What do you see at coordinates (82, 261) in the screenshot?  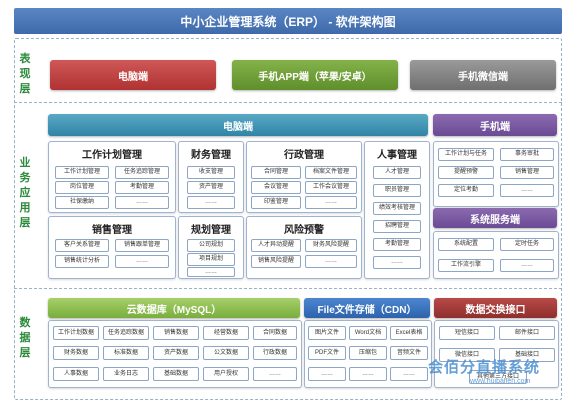 I see `module-item: 销售统计分析` at bounding box center [82, 261].